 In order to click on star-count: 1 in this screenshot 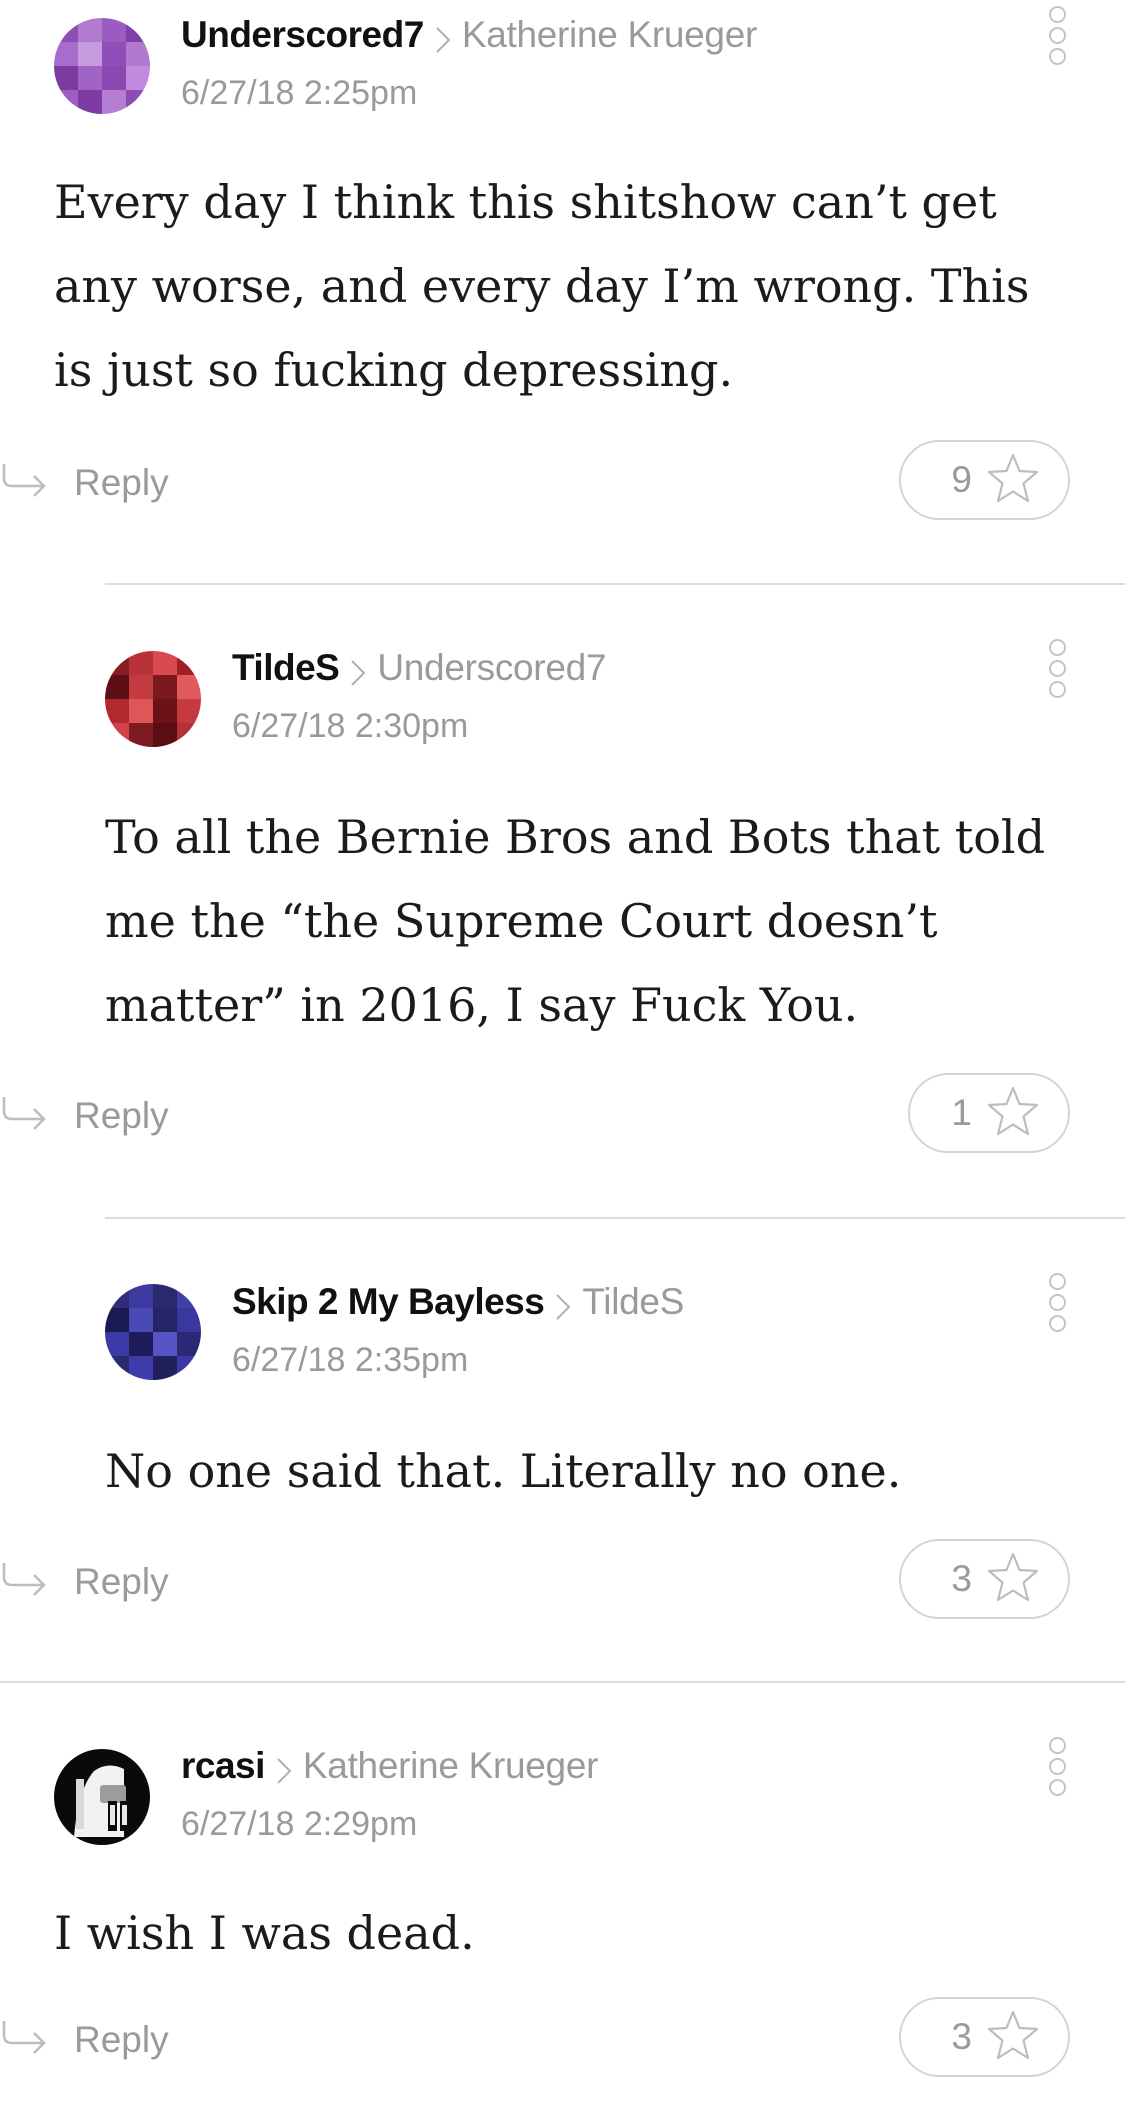, I will do `click(961, 1112)`.